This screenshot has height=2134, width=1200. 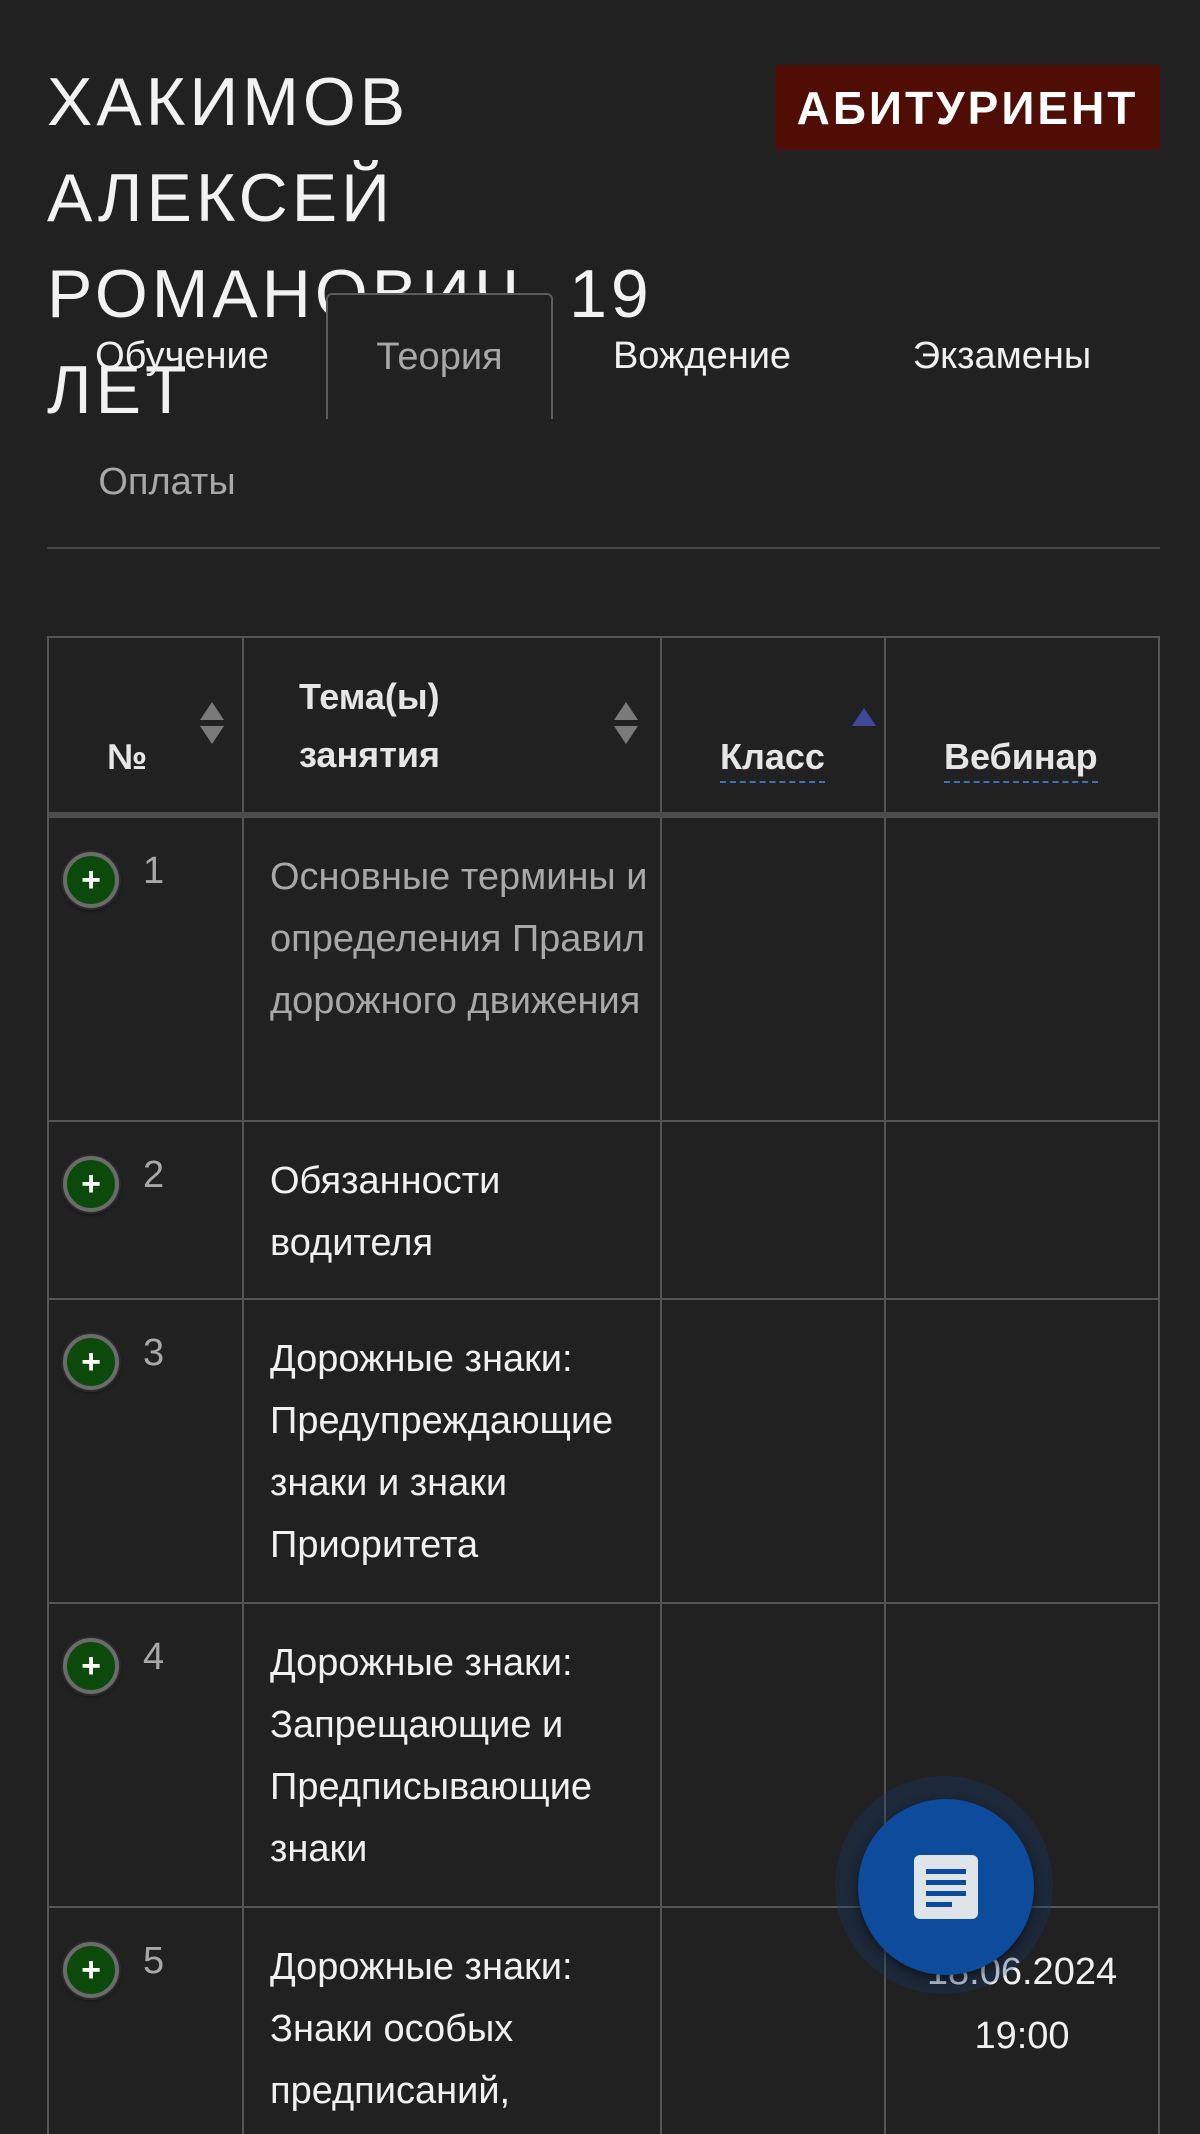 I want to click on cell-number: + 4, so click(x=146, y=1755).